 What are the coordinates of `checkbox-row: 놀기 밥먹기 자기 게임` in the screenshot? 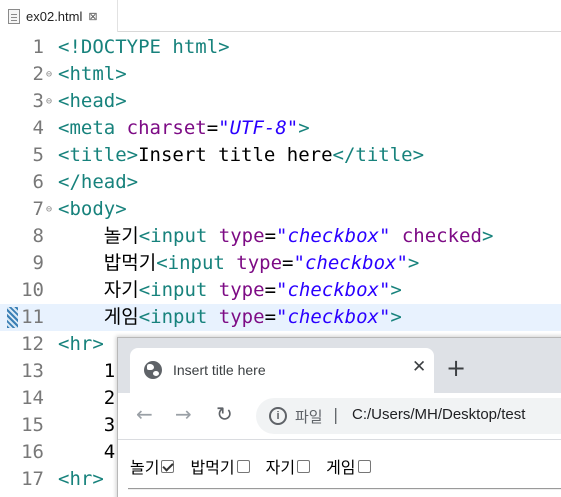 It's located at (258, 466).